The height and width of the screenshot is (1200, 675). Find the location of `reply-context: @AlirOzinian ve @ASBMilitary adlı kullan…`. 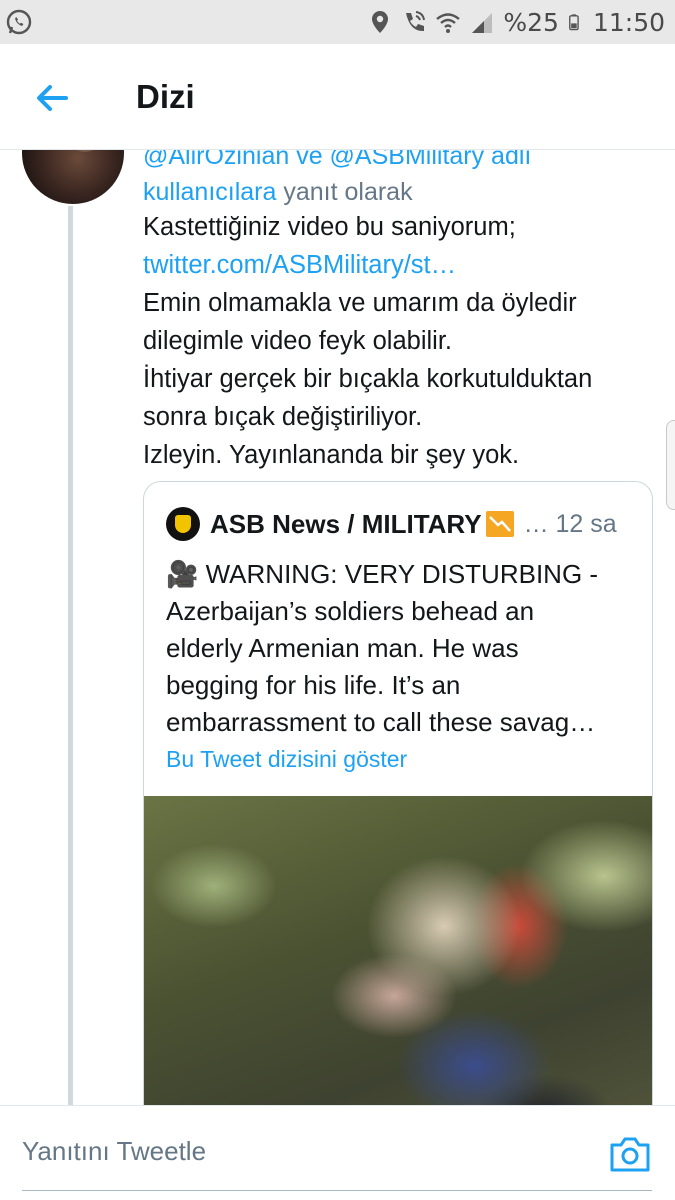

reply-context: @AlirOzinian ve @ASBMilitary adlı kullan… is located at coordinates (403, 180).